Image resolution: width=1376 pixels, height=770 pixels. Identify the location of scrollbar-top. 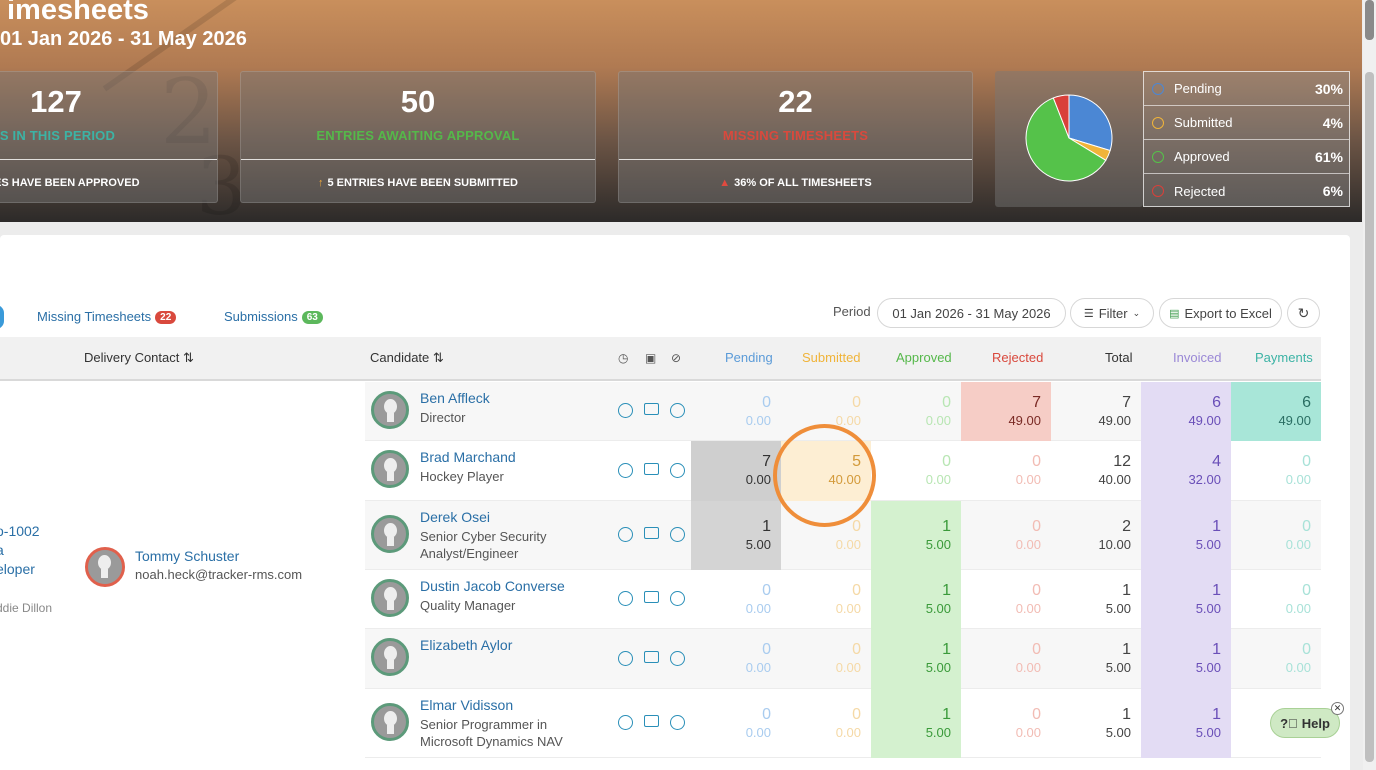
(1369, 20).